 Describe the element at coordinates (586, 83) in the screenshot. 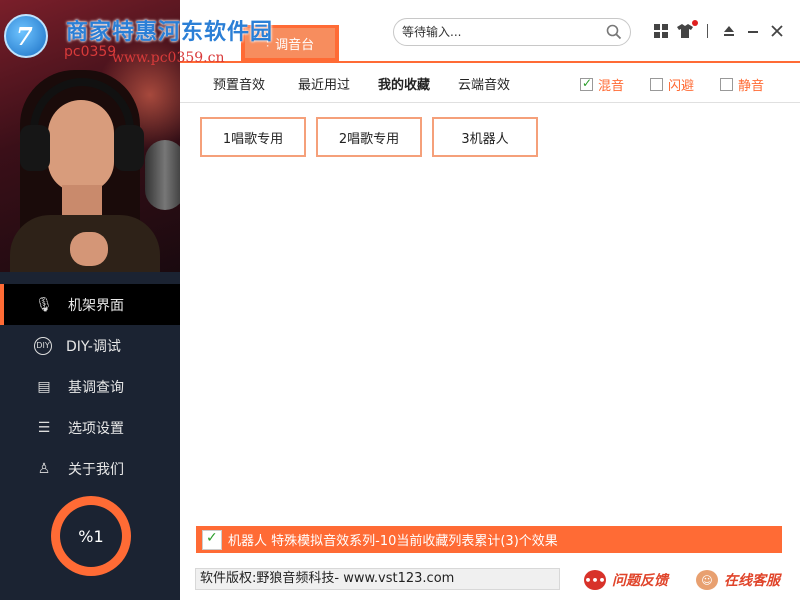

I see `mix-checkbox-box` at that location.